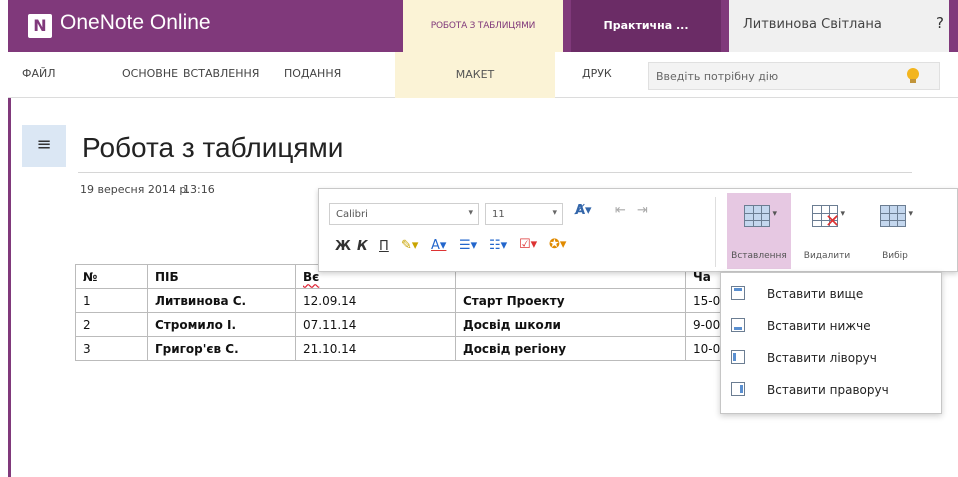  What do you see at coordinates (620, 210) in the screenshot?
I see `decrease-indent-icon: ⇤` at bounding box center [620, 210].